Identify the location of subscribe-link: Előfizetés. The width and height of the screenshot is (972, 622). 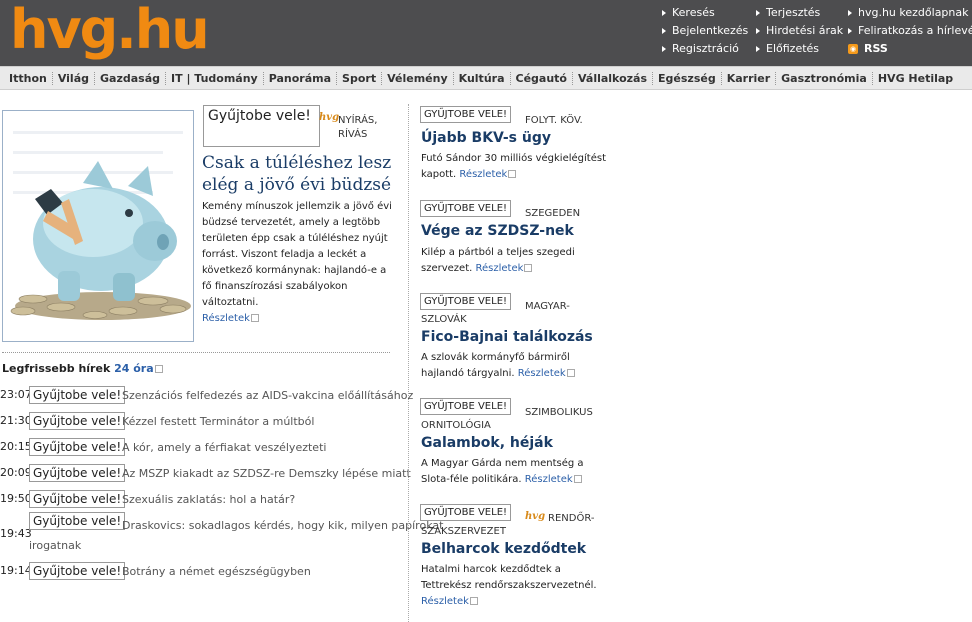
(787, 48).